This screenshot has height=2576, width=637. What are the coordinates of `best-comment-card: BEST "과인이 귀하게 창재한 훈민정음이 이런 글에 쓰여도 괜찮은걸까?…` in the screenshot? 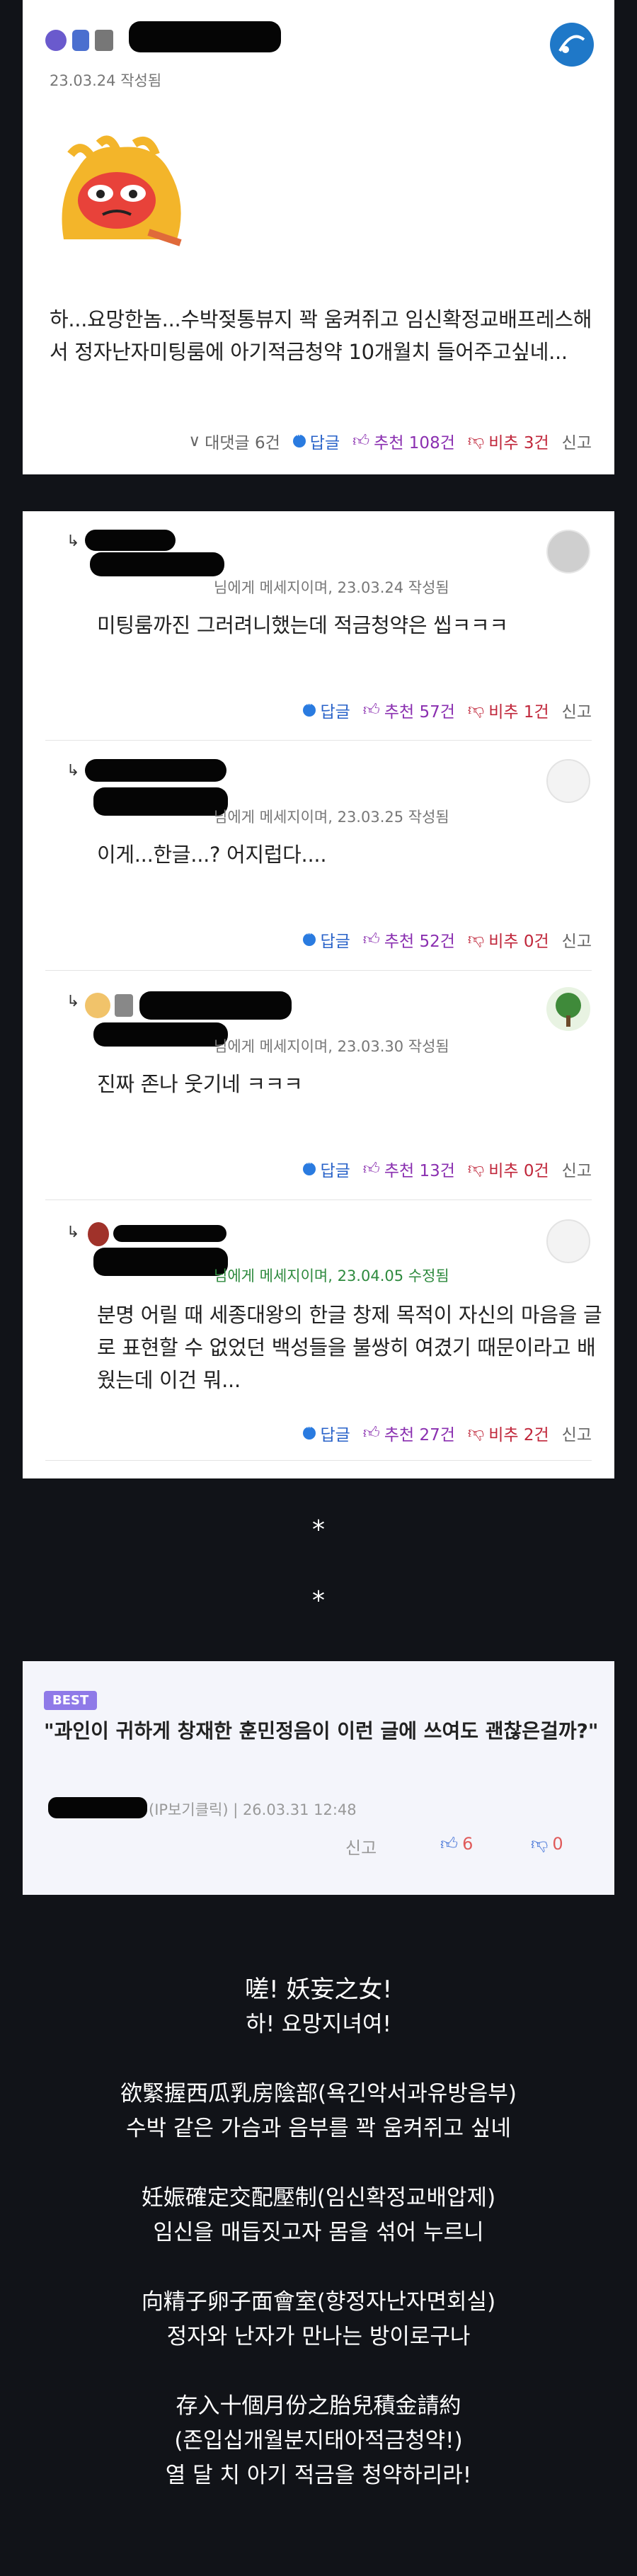 It's located at (318, 1778).